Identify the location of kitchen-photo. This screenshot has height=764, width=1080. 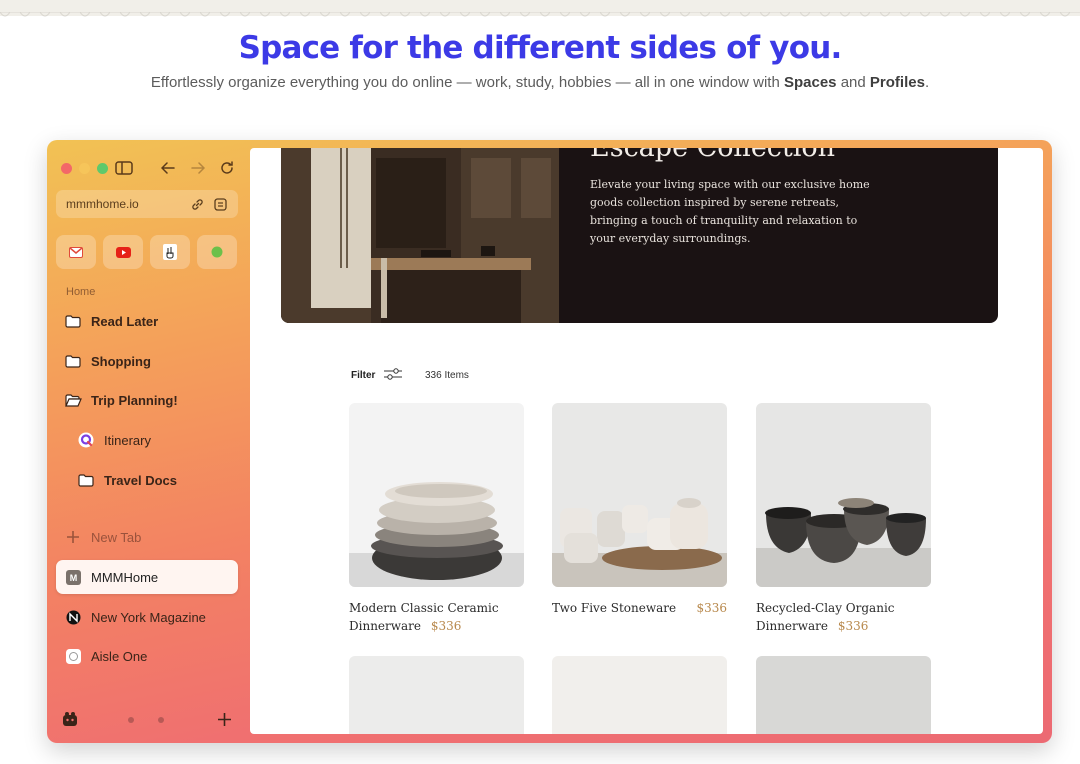
(420, 235).